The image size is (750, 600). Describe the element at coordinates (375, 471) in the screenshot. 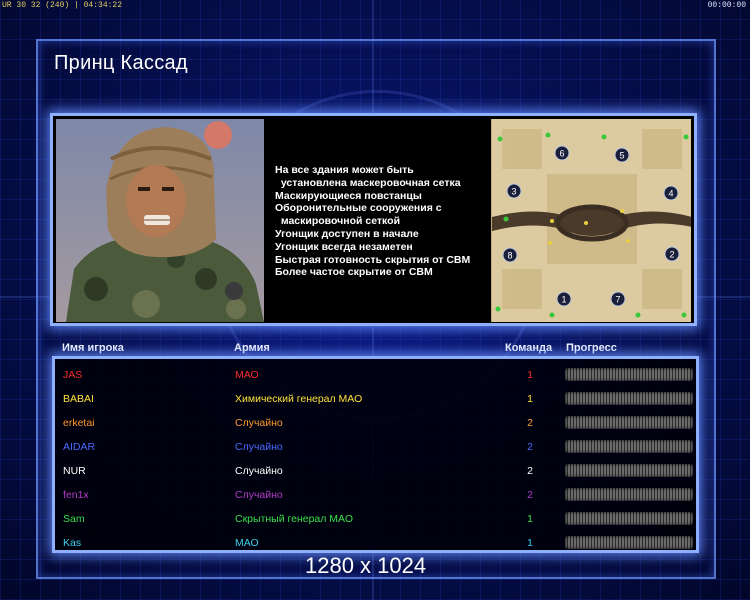

I see `player-row: NUR Случайно 2` at that location.